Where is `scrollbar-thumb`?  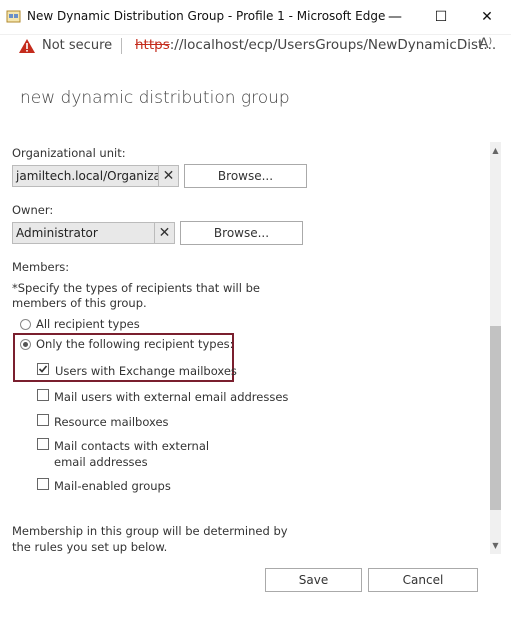
scrollbar-thumb is located at coordinates (495, 418).